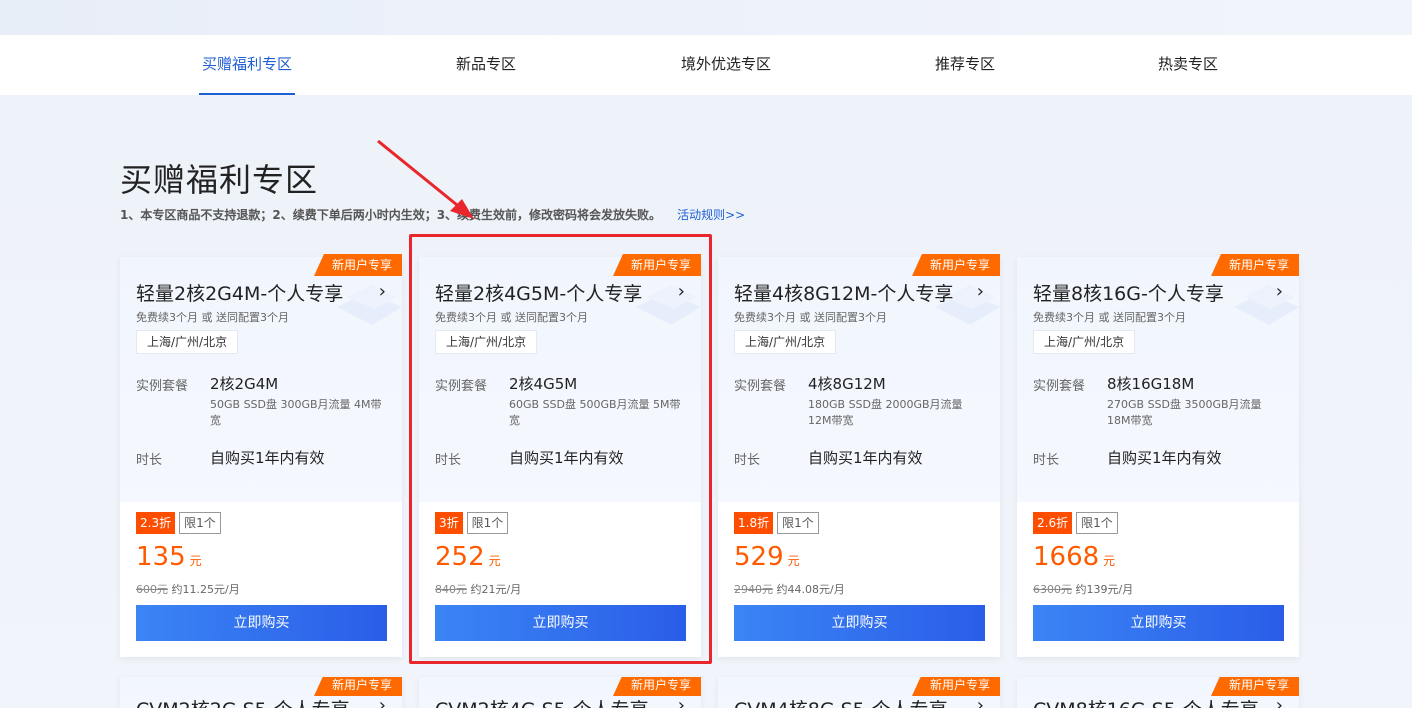 The width and height of the screenshot is (1412, 708). What do you see at coordinates (486, 65) in the screenshot?
I see `tab-new-products: 新品专区` at bounding box center [486, 65].